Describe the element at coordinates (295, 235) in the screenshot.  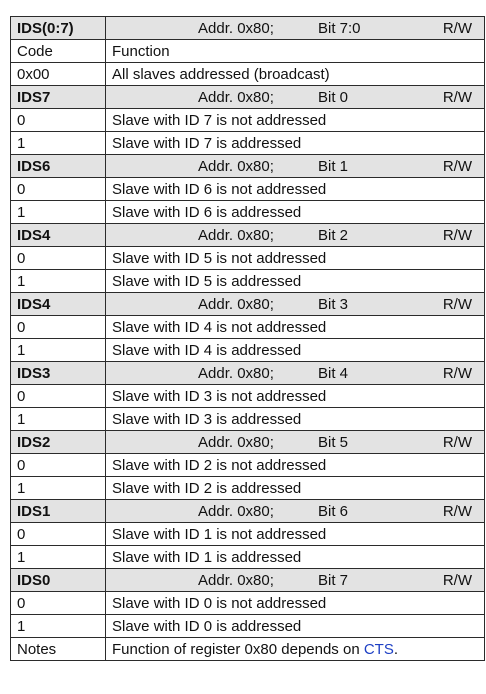
I see `section-meta: Addr. 0x80; Bit 2 R/W` at that location.